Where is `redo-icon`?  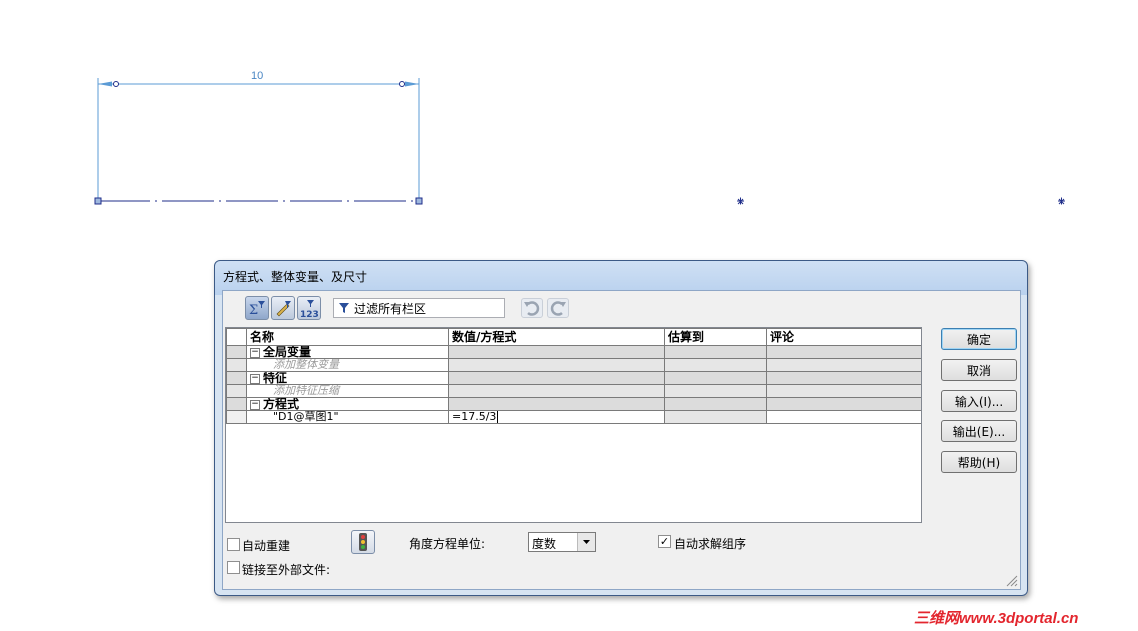 redo-icon is located at coordinates (558, 308).